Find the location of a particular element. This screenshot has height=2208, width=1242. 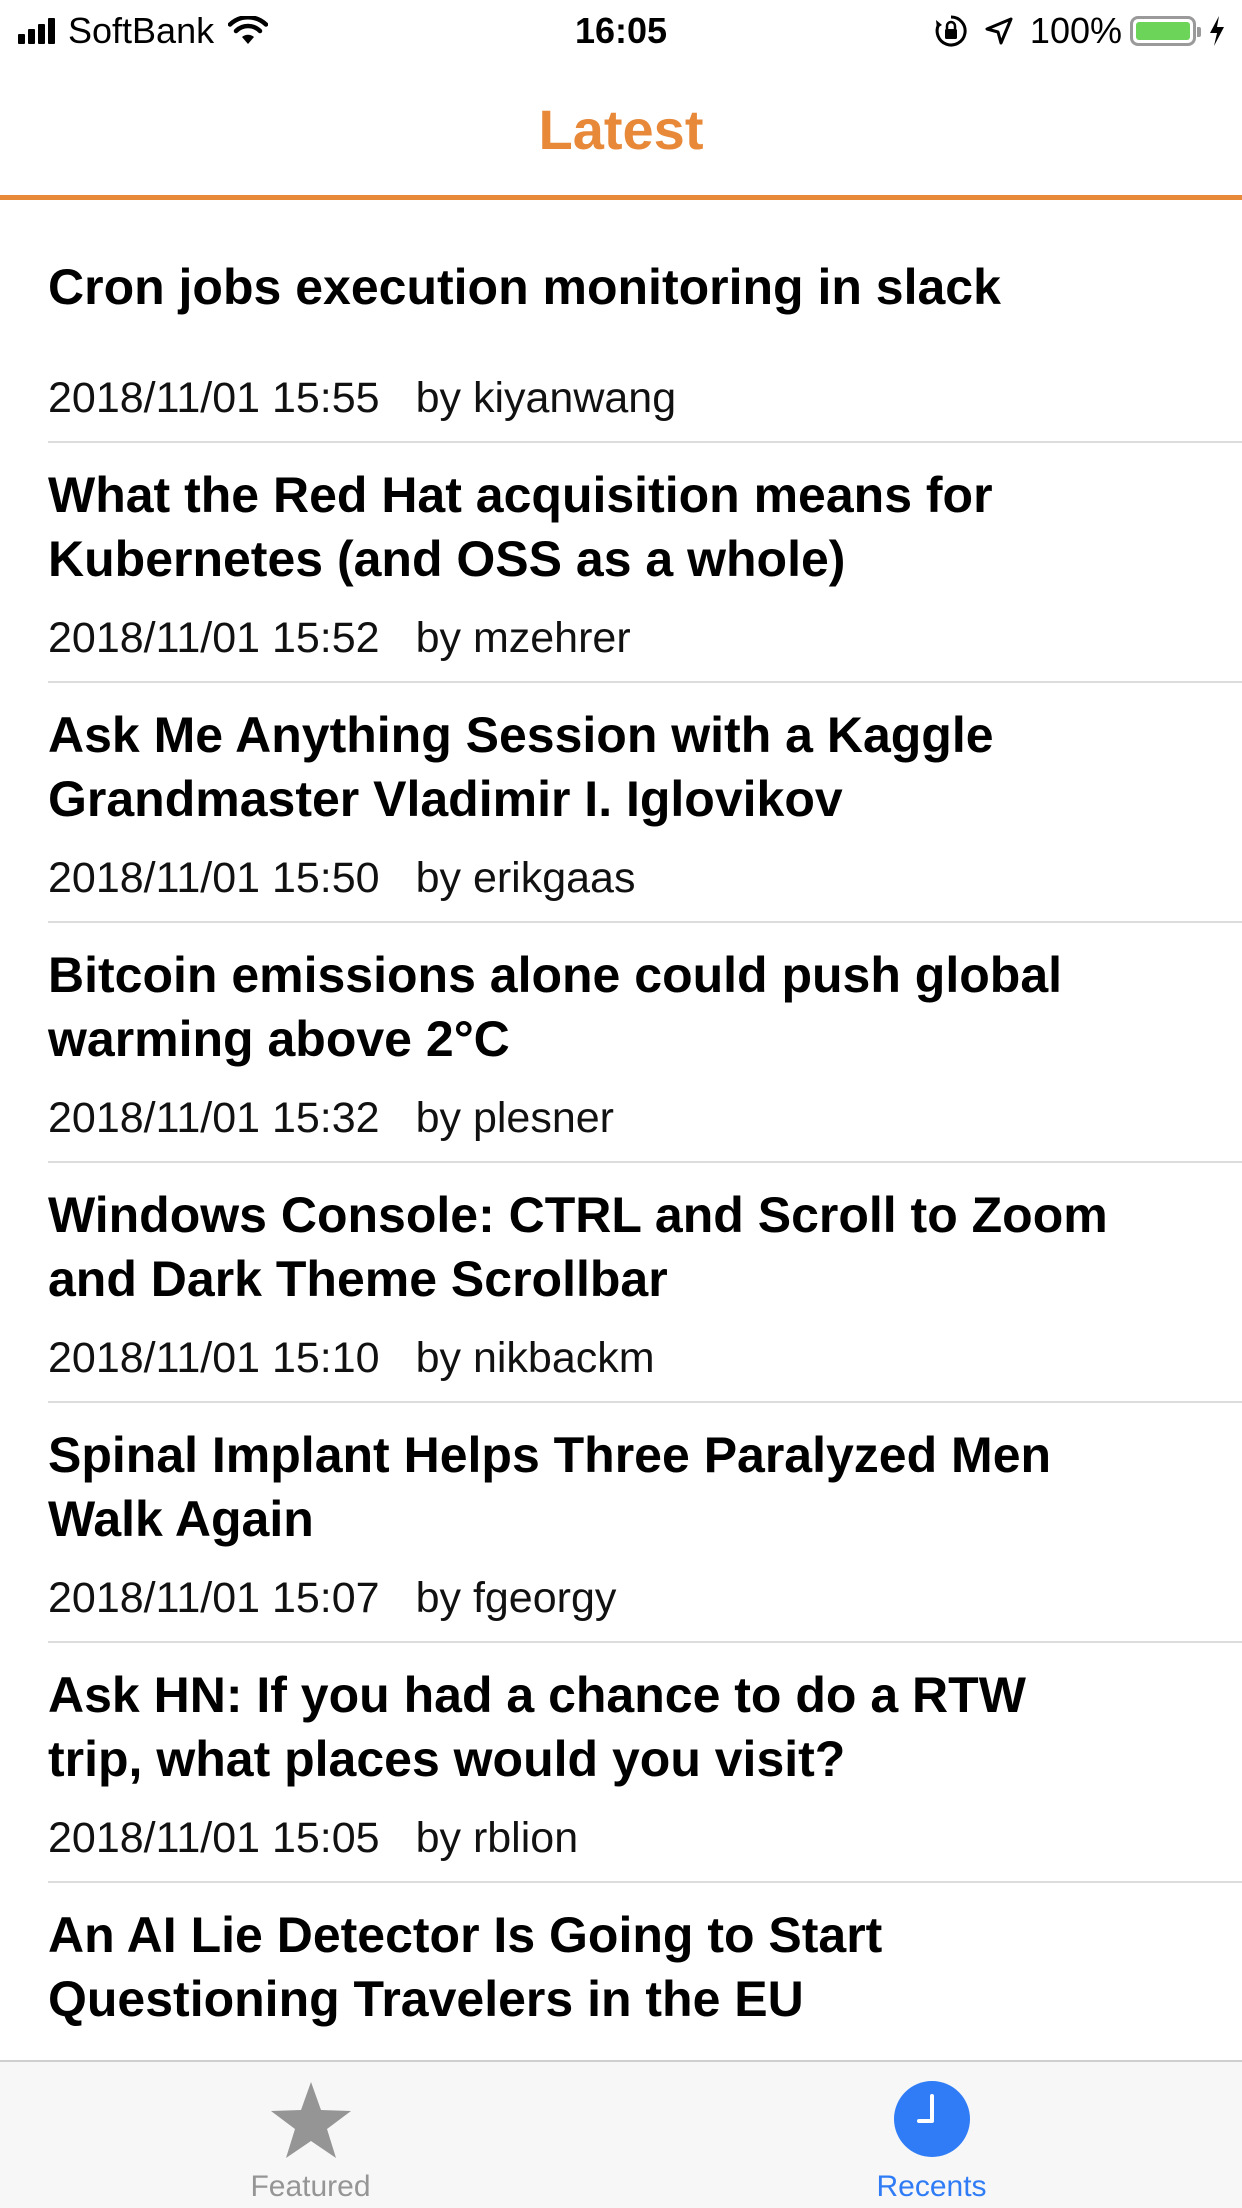

article-meta: 2018/11/01 15:07 by fgeorgy is located at coordinates (332, 1598).